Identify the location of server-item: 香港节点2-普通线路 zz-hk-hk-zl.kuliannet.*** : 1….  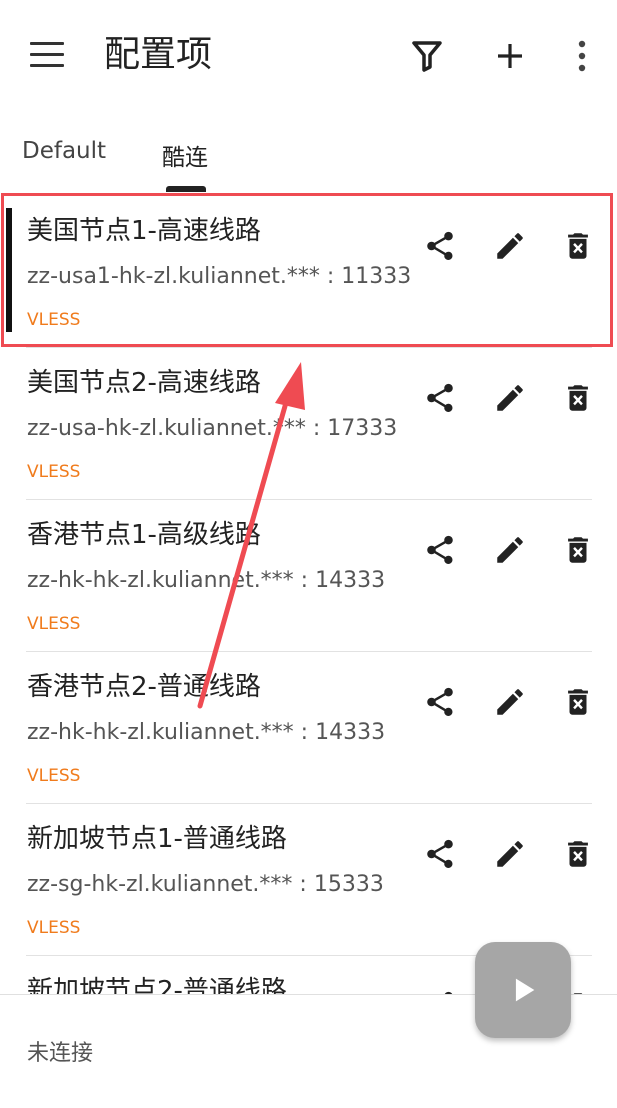
(308, 728).